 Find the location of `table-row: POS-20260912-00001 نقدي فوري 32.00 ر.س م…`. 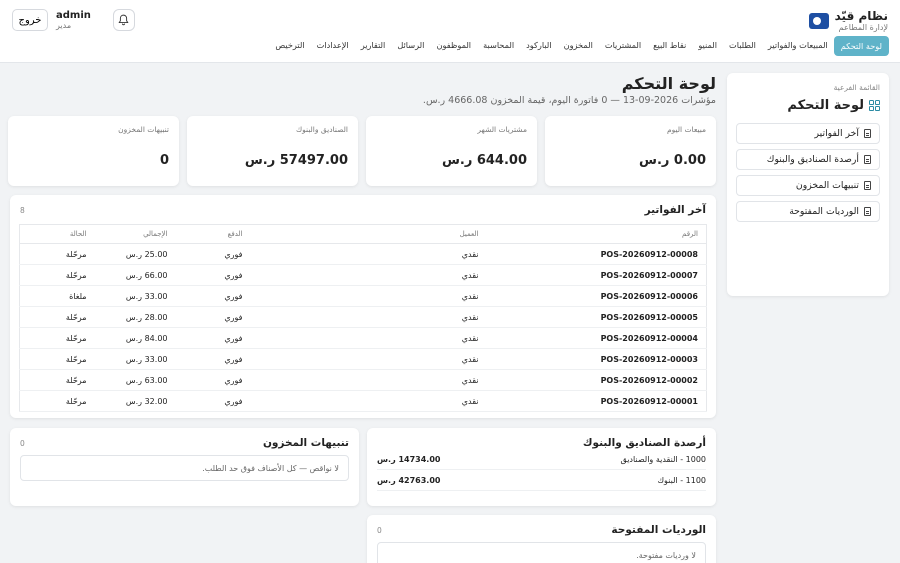

table-row: POS-20260912-00001 نقدي فوري 32.00 ر.س م… is located at coordinates (363, 401).